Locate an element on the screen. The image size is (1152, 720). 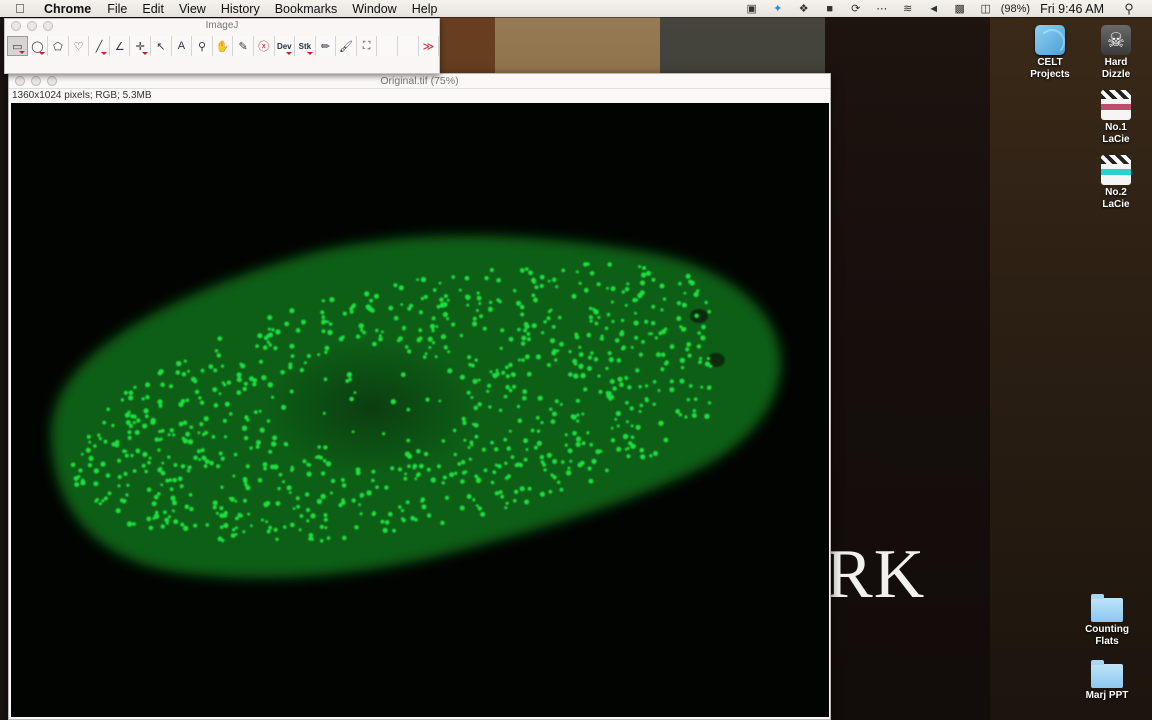
point-tool-button: ✛ is located at coordinates (141, 46).